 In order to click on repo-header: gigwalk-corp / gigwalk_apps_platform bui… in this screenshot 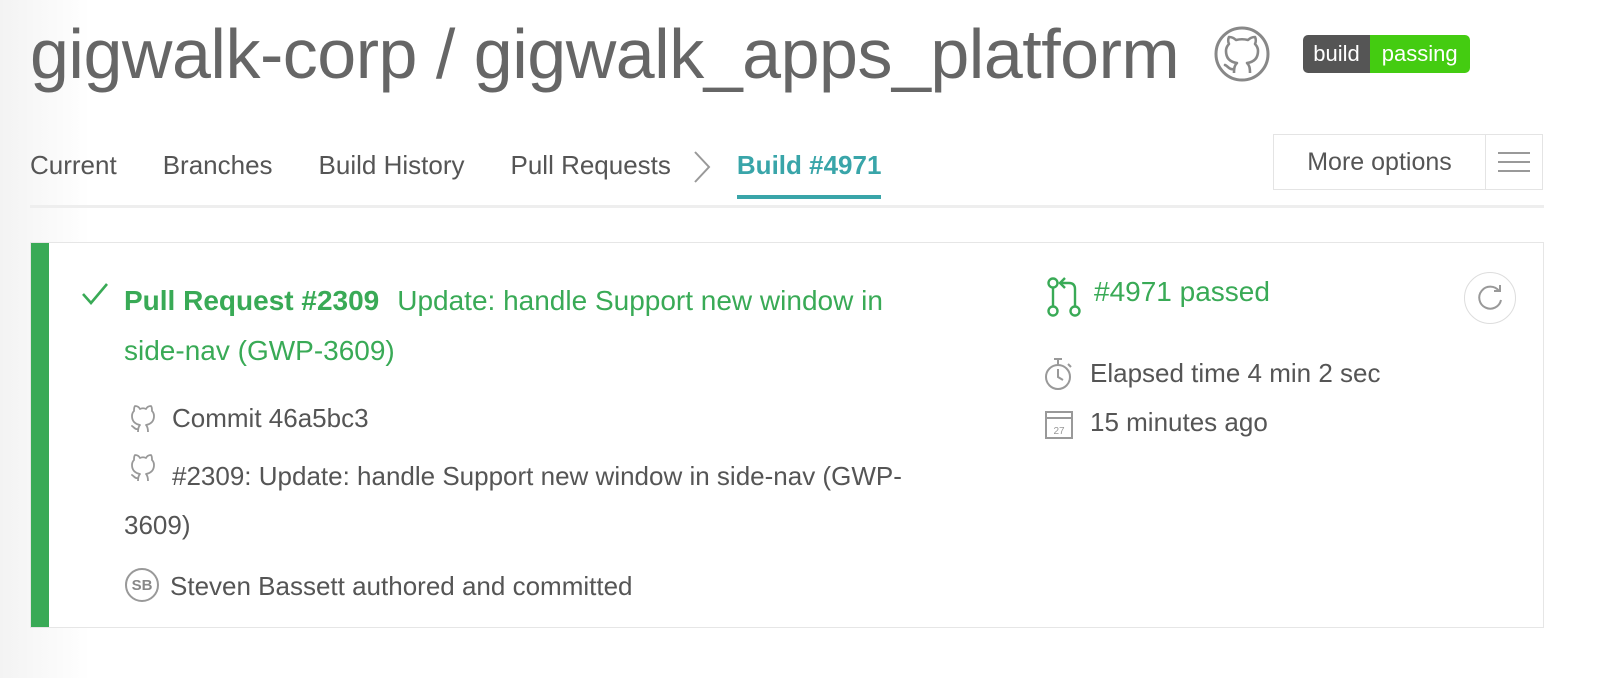, I will do `click(750, 53)`.